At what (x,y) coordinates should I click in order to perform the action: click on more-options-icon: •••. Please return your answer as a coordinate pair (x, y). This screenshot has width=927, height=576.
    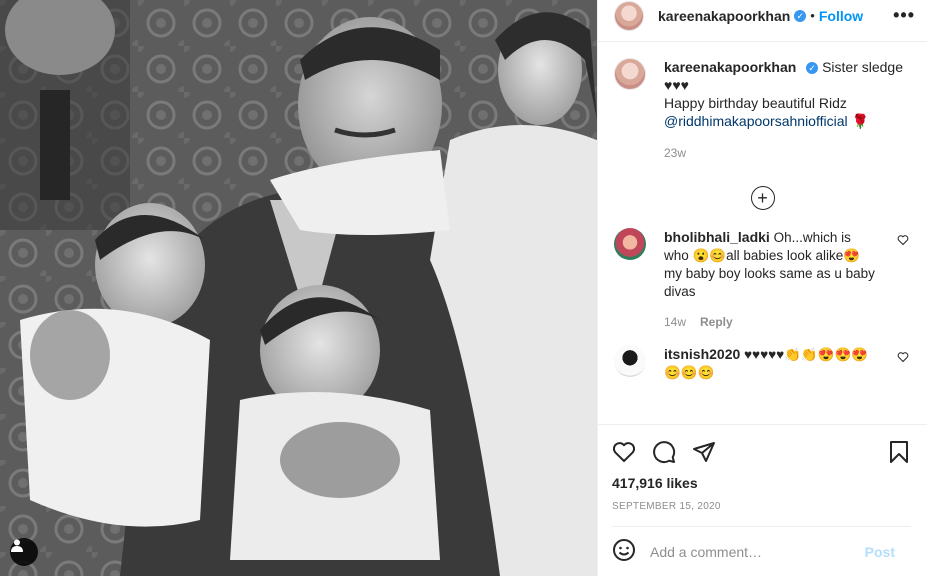
    Looking at the image, I should click on (904, 15).